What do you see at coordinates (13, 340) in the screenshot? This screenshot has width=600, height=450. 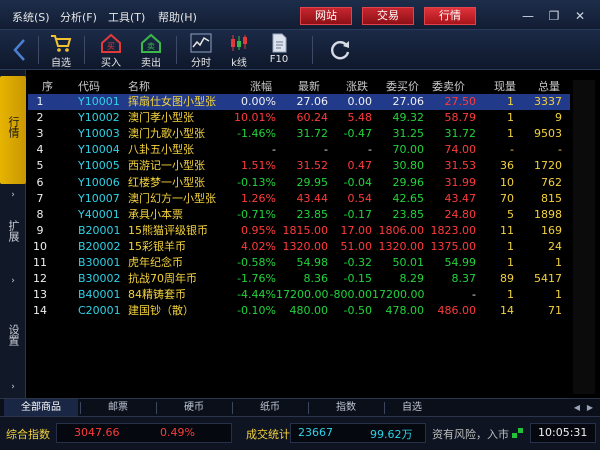 I see `tab-settings: 设置` at bounding box center [13, 340].